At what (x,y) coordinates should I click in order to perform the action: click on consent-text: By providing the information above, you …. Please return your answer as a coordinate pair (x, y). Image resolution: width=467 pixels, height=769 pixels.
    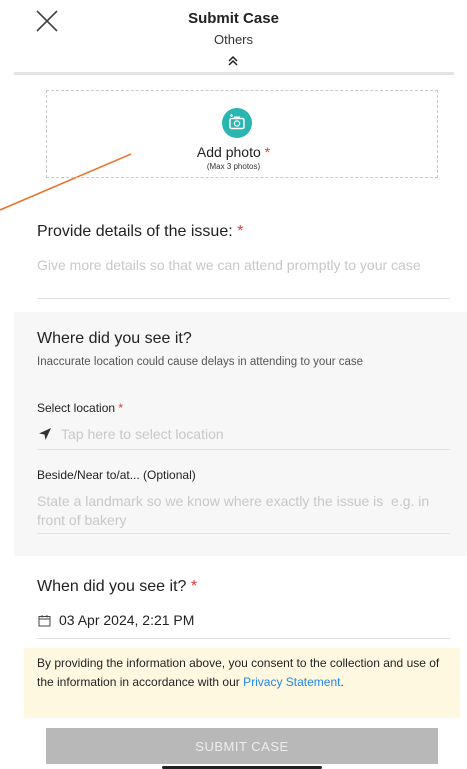
    Looking at the image, I should click on (238, 672).